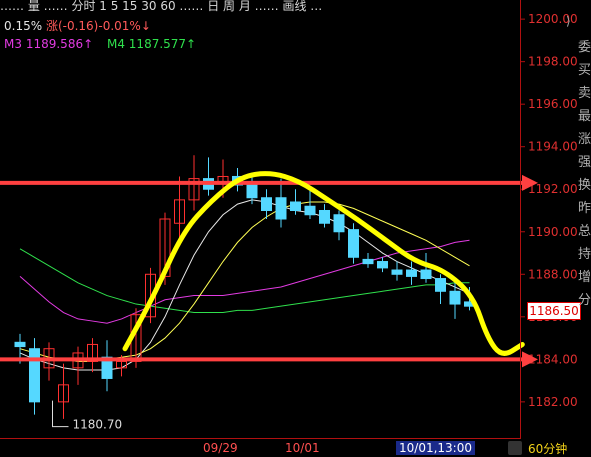 The image size is (591, 457). Describe the element at coordinates (553, 402) in the screenshot. I see `y-tick-label: 1182.00` at that location.